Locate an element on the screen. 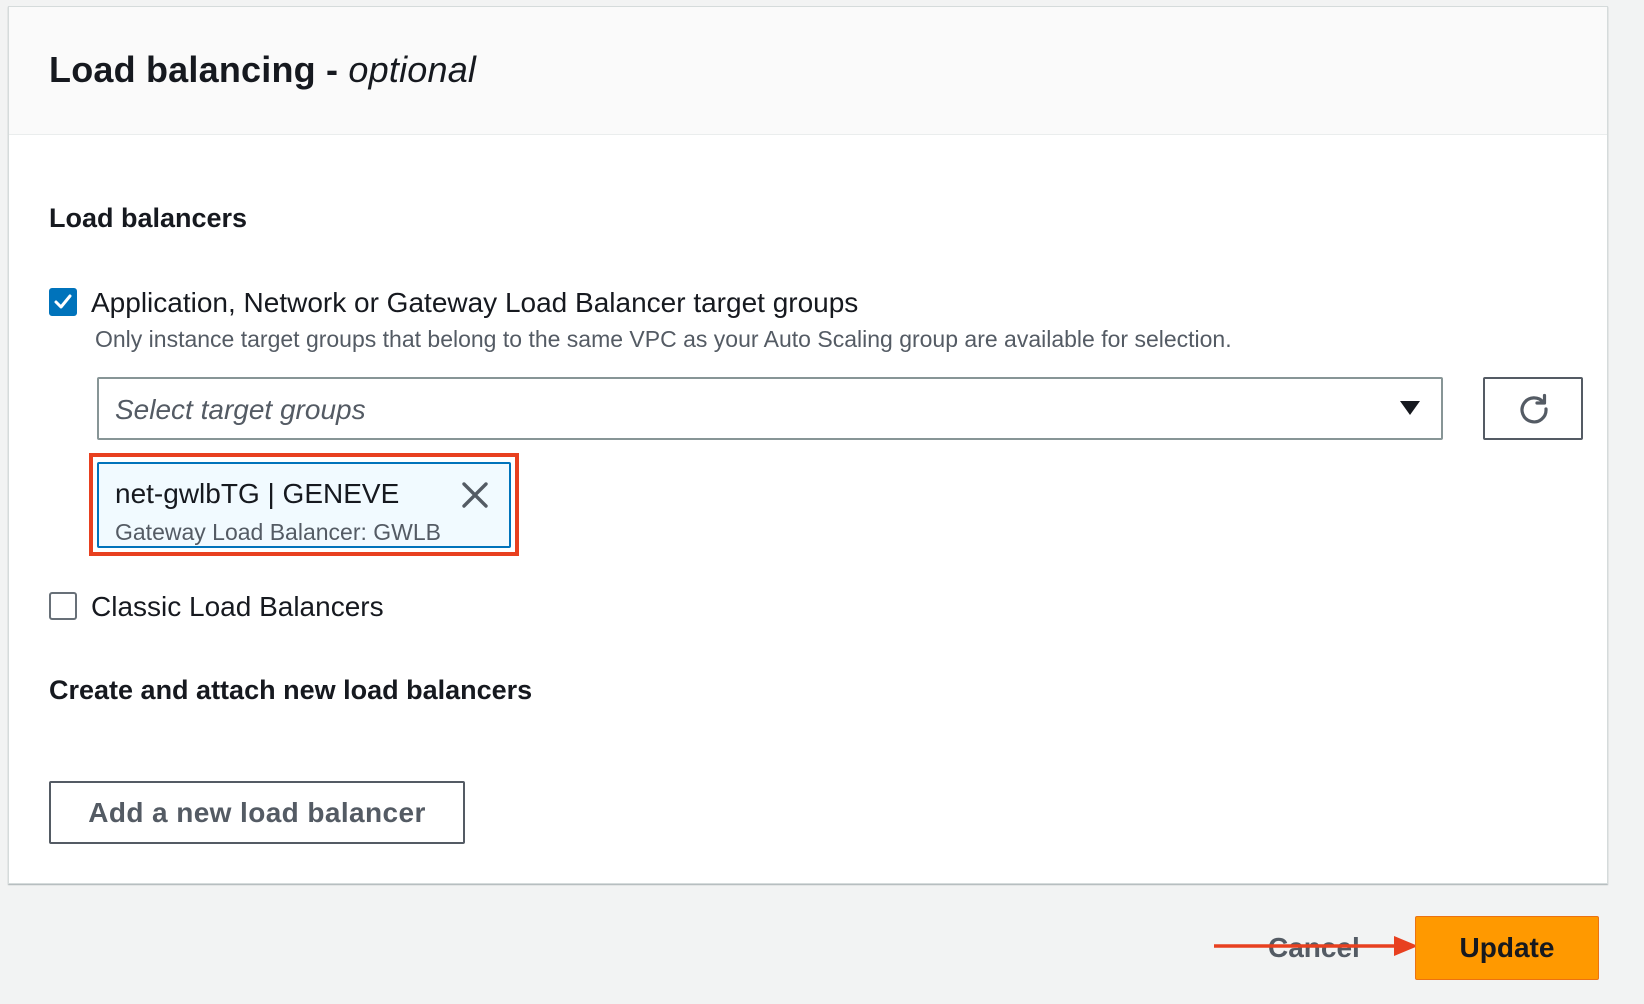  create-lb-heading: Create and attach new load balancers is located at coordinates (291, 690).